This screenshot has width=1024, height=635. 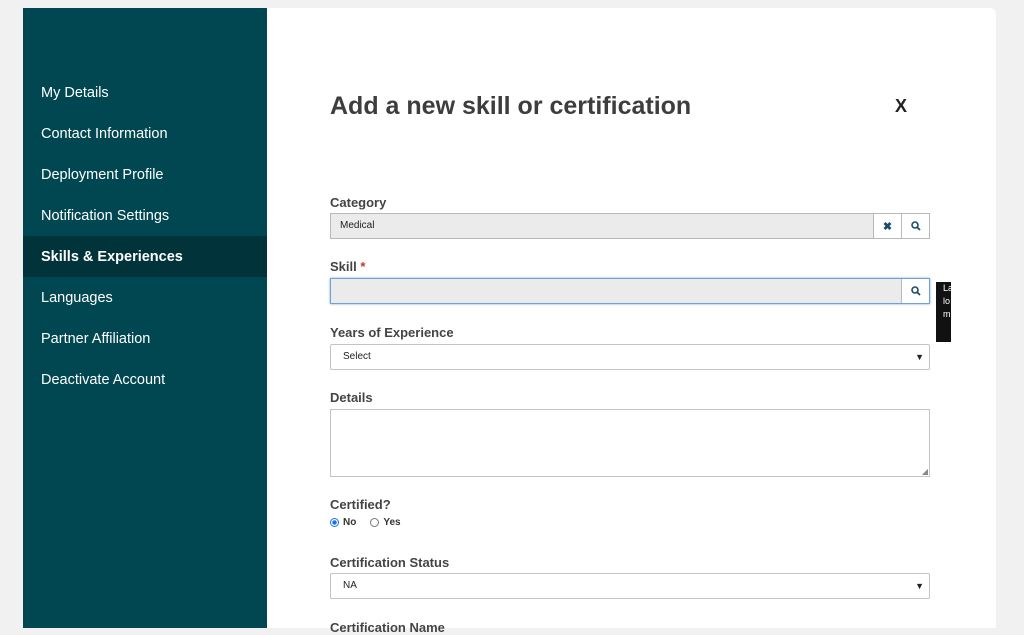 What do you see at coordinates (616, 291) in the screenshot?
I see `skill-input` at bounding box center [616, 291].